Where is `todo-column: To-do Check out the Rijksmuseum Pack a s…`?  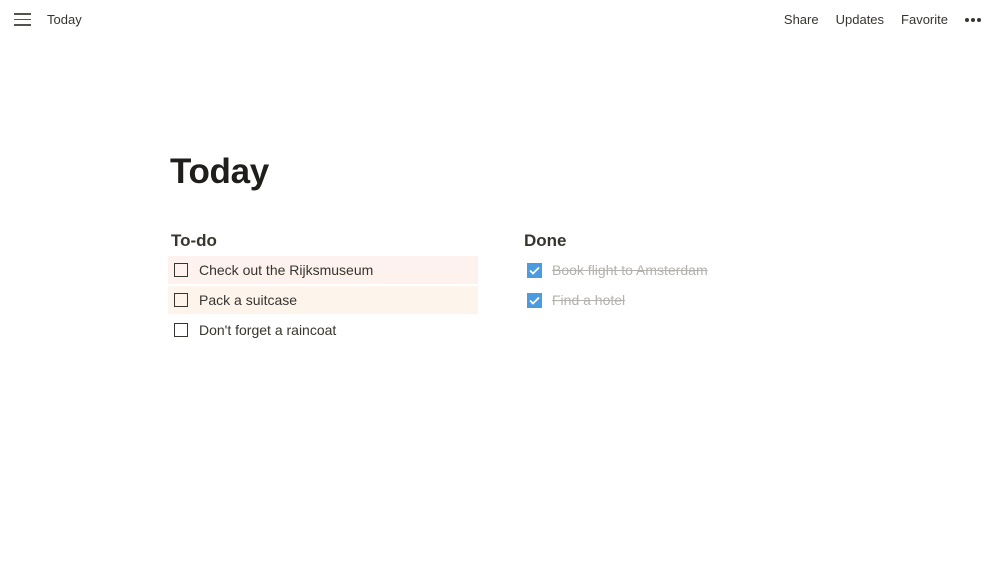
todo-column: To-do Check out the Rijksmuseum Pack a s… is located at coordinates (323, 288).